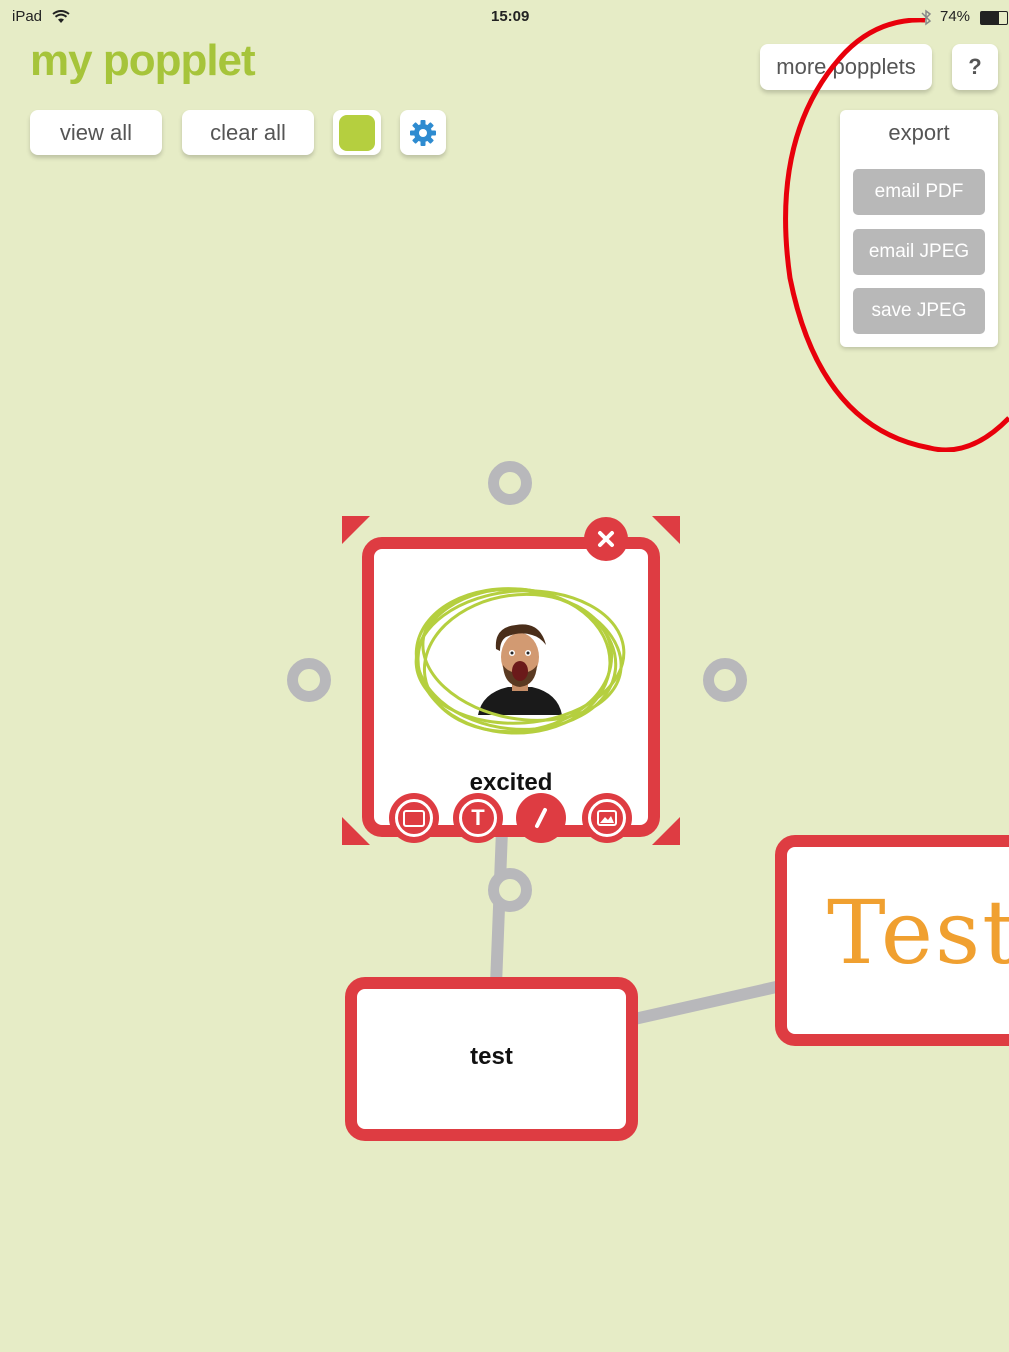  I want to click on frame-tool-button, so click(414, 818).